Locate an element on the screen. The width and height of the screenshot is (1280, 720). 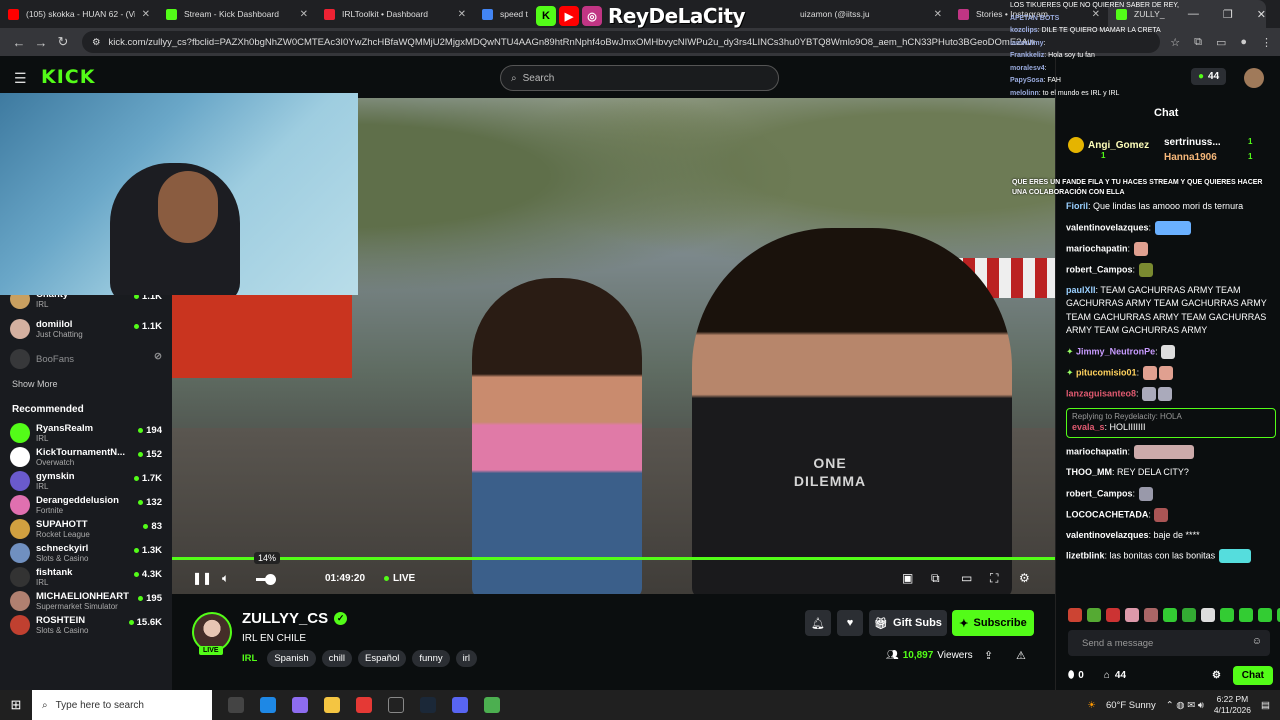
sidebar-item-michaelionheart: MICHAELIONHEART Supermarket Simulator 195 is located at coordinates (86, 601).